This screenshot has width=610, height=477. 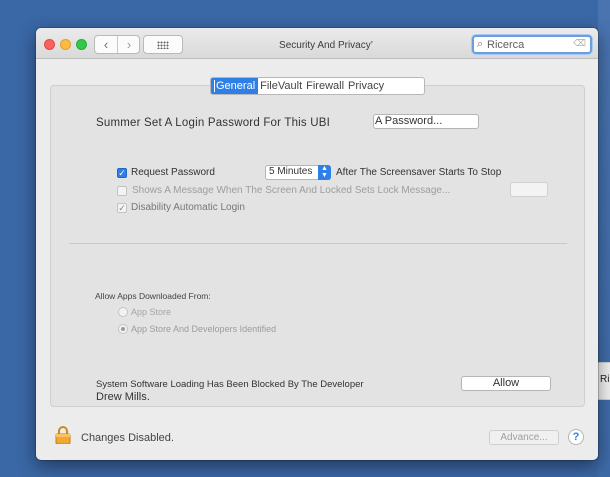 I want to click on help-button: ?, so click(x=576, y=437).